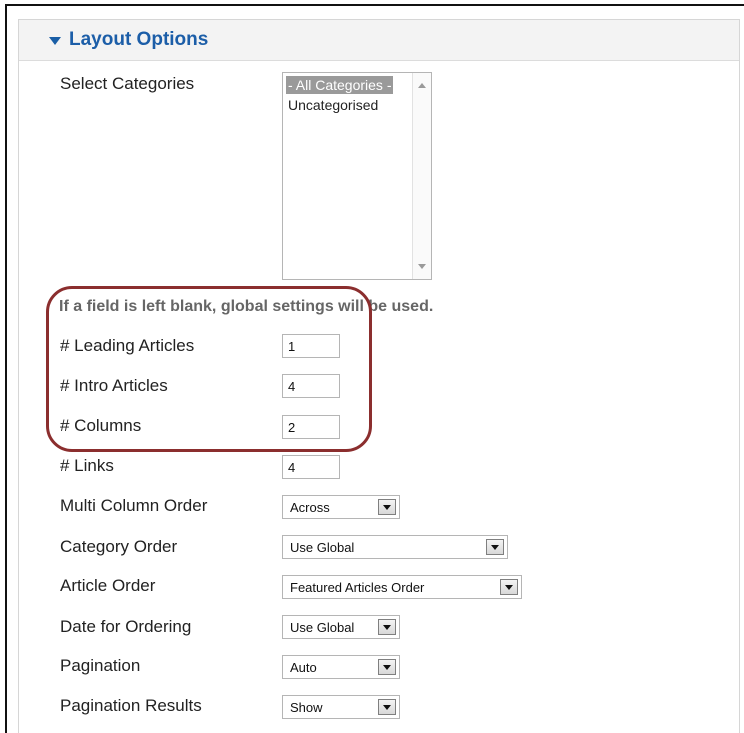 This screenshot has height=733, width=744. What do you see at coordinates (322, 627) in the screenshot?
I see `date-for-ordering-value: Use Global` at bounding box center [322, 627].